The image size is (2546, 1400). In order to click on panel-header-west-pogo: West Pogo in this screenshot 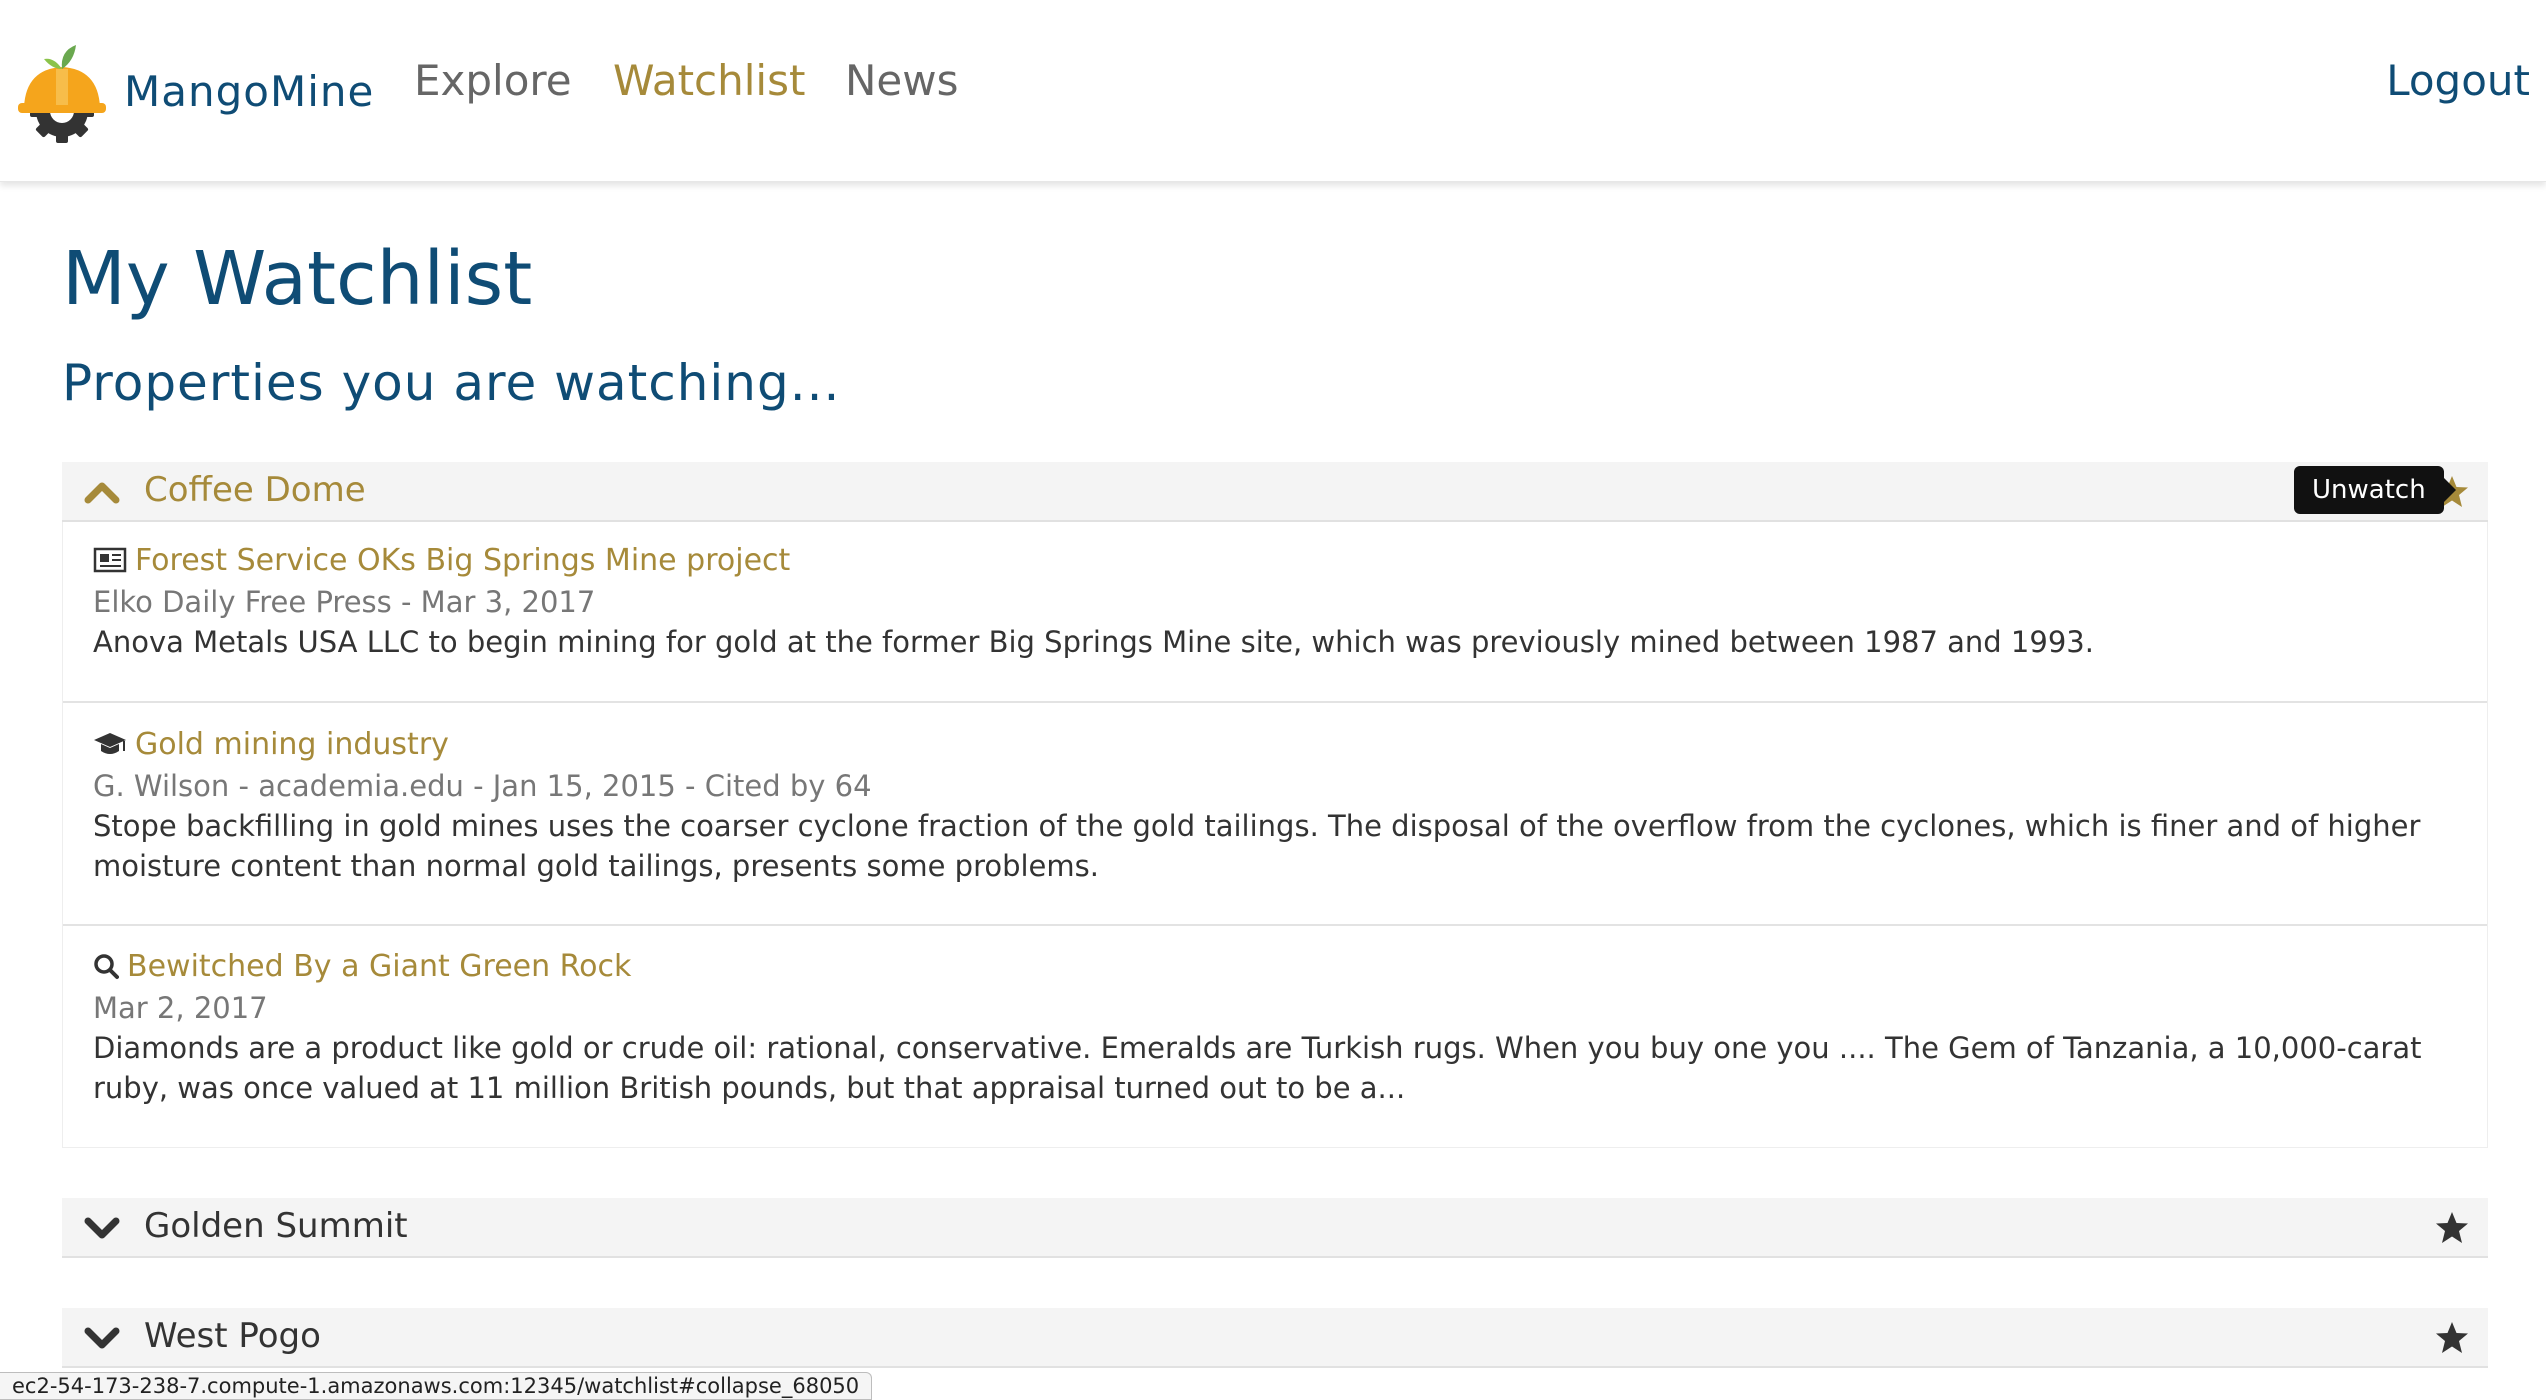, I will do `click(1275, 1338)`.